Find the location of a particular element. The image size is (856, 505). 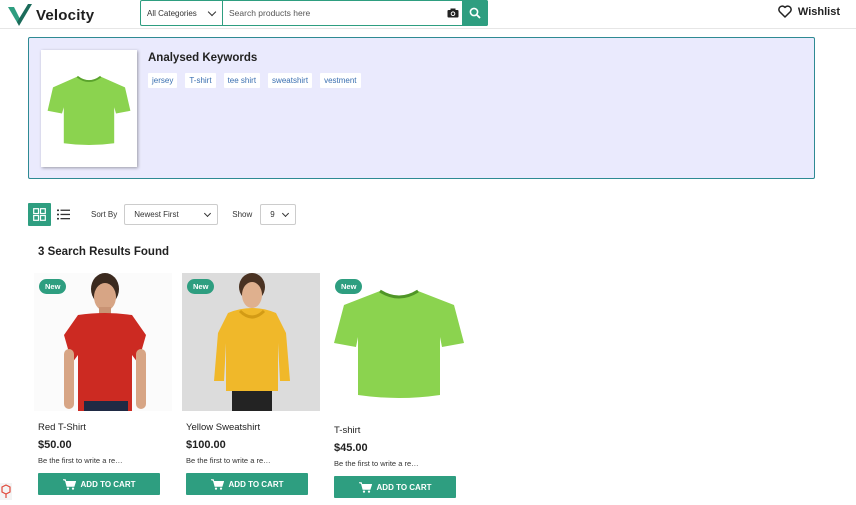

results-count: 3 Search Results Found is located at coordinates (104, 252).